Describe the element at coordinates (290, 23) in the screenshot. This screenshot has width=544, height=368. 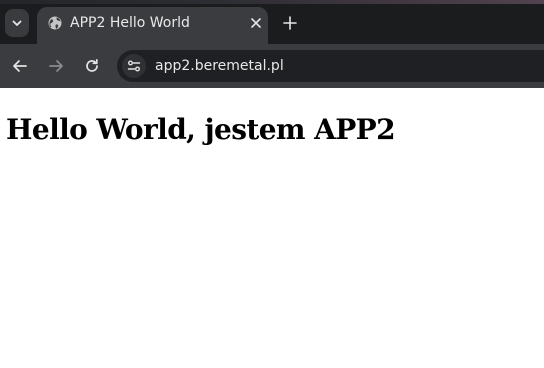
I see `plus-icon` at that location.